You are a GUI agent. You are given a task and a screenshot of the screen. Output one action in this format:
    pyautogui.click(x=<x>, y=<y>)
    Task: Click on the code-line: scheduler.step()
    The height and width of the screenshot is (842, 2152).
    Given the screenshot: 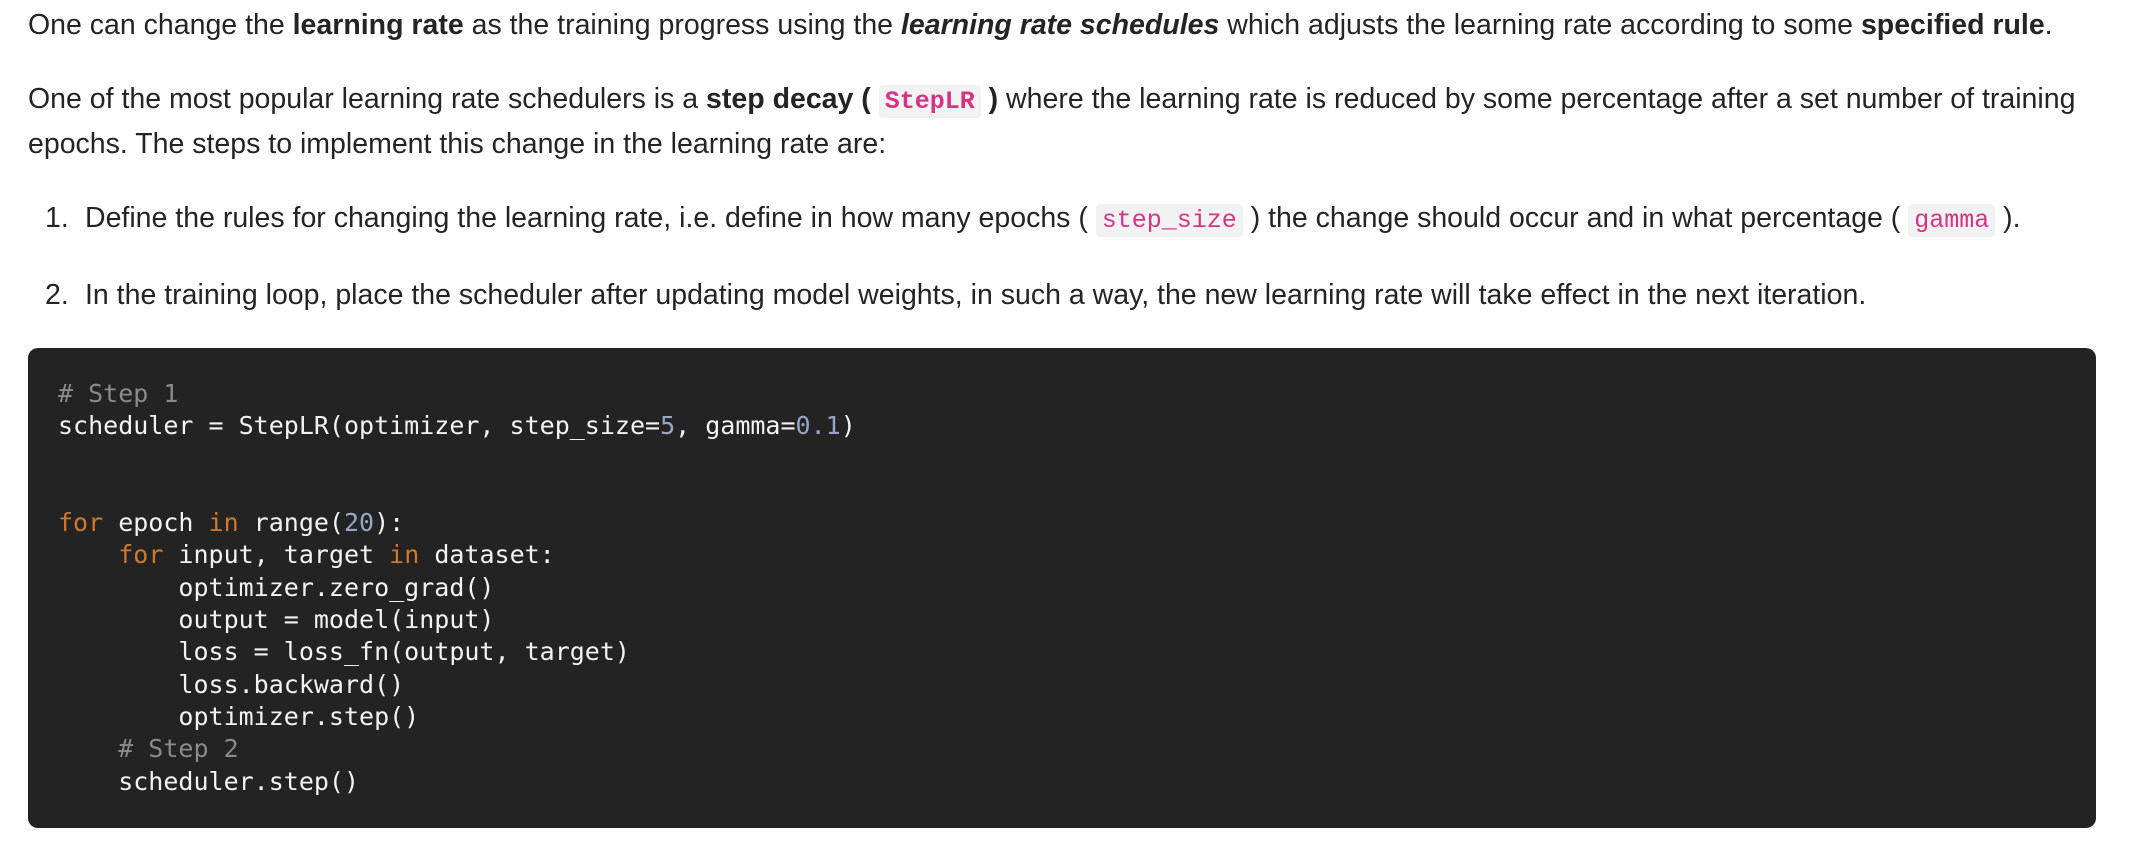 What is the action you would take?
    pyautogui.click(x=209, y=781)
    